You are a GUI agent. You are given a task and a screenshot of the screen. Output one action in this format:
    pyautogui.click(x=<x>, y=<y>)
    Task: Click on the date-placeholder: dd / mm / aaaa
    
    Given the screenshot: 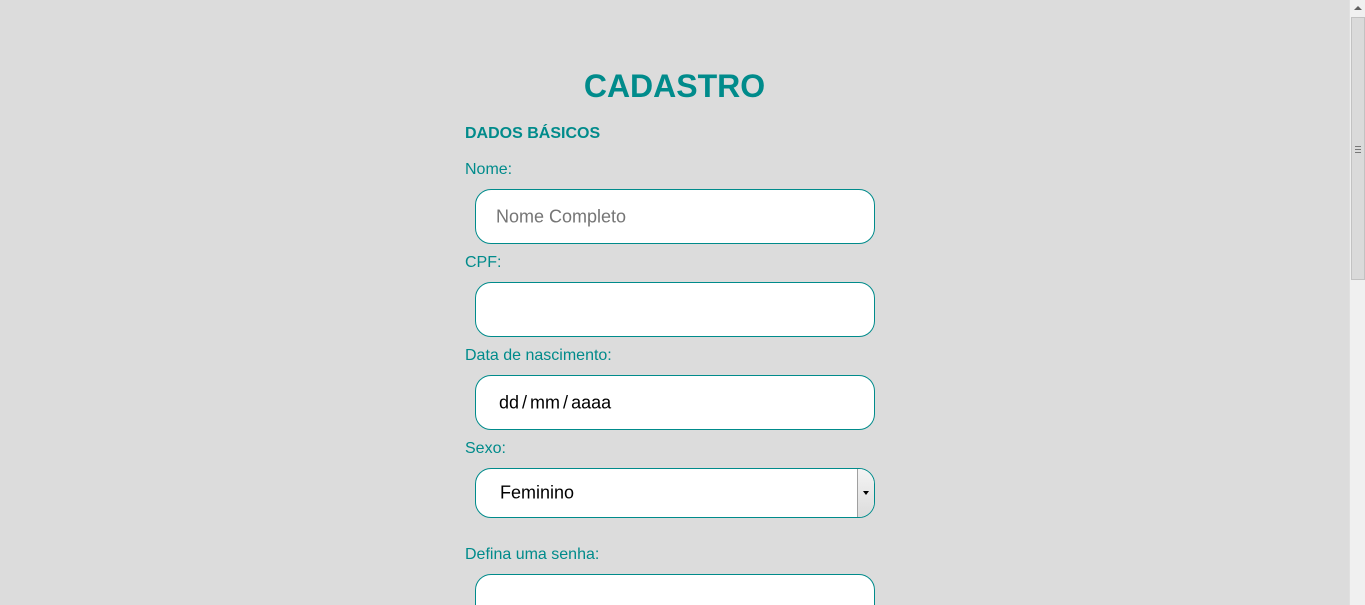 What is the action you would take?
    pyautogui.click(x=555, y=402)
    